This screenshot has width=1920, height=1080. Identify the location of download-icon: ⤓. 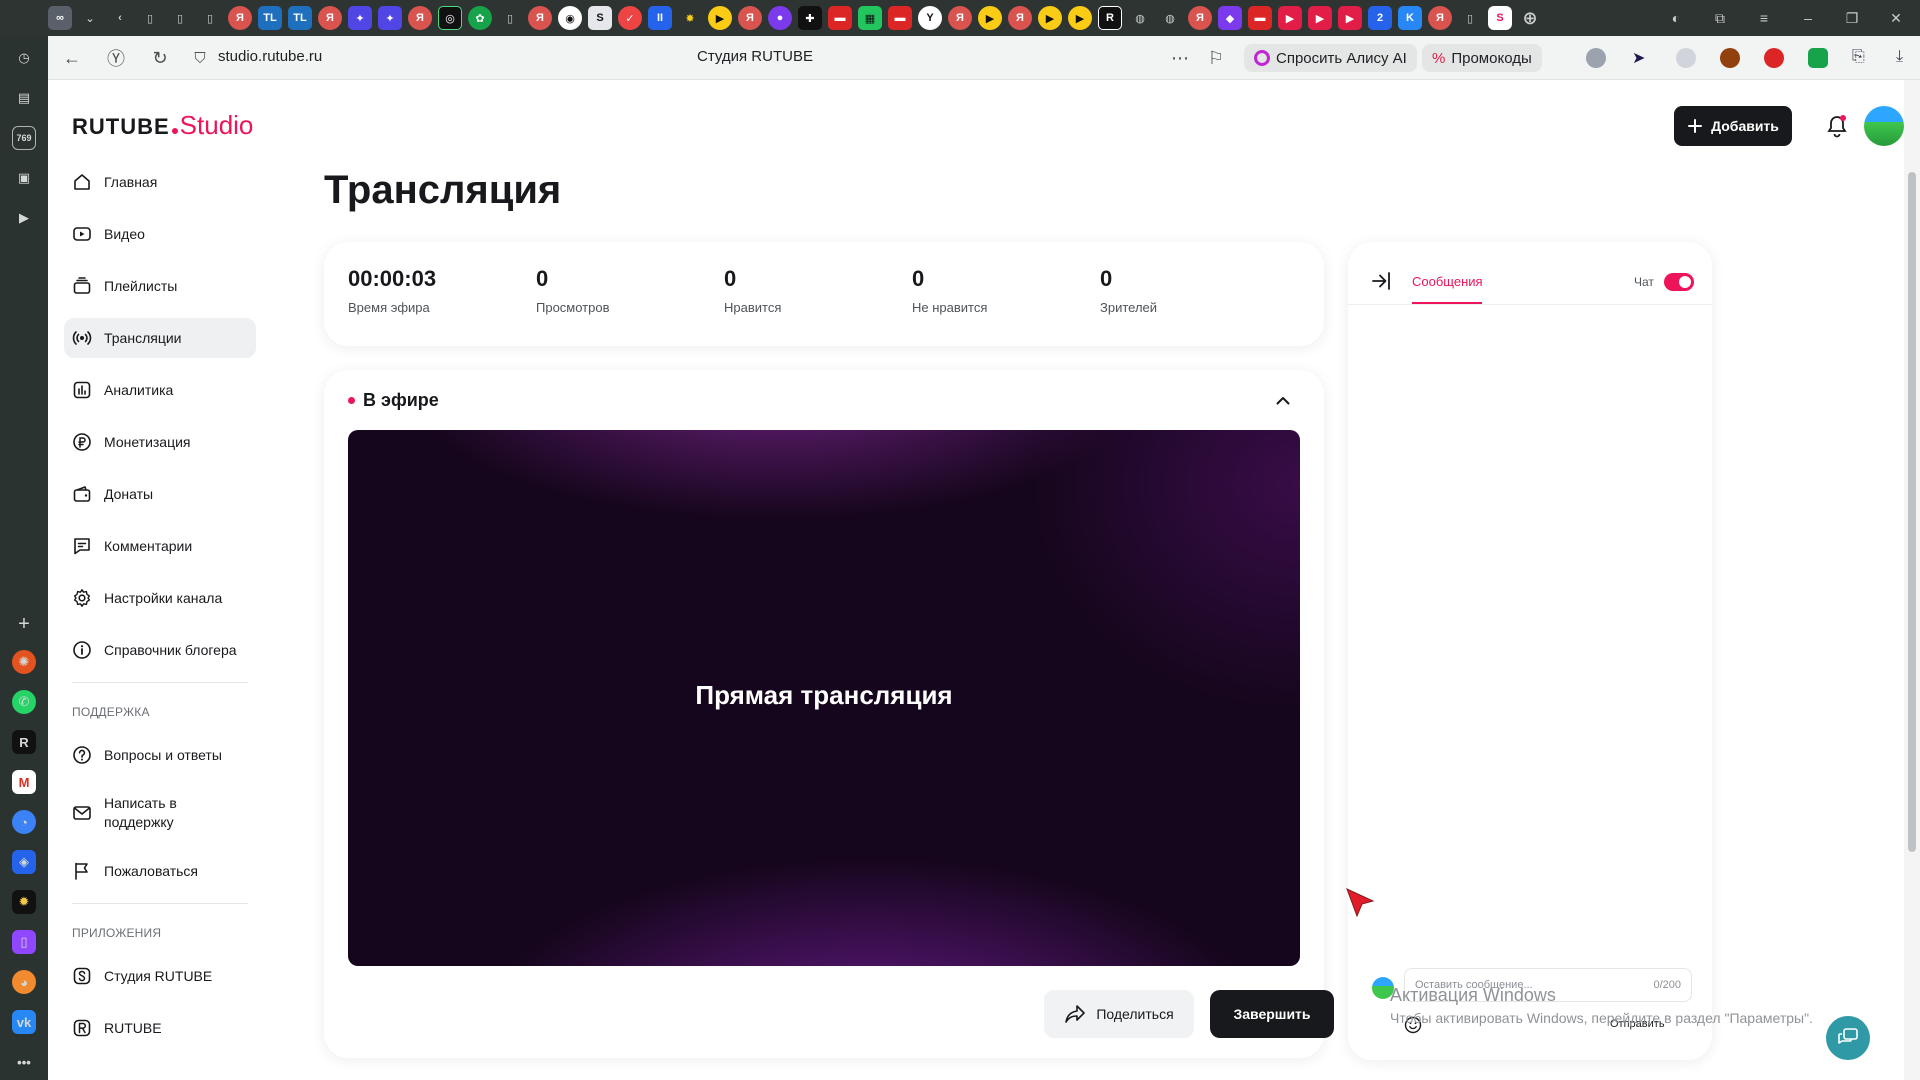
(1906, 58).